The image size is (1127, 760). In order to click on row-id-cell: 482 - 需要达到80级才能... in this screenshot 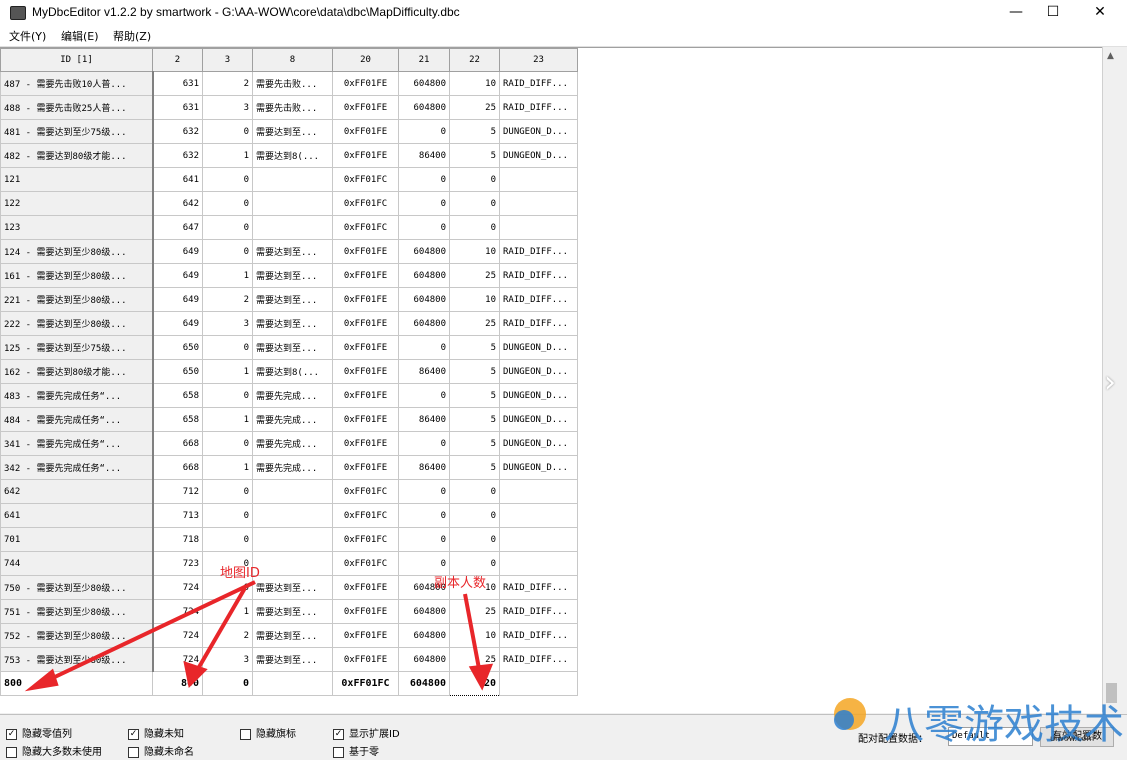, I will do `click(77, 155)`.